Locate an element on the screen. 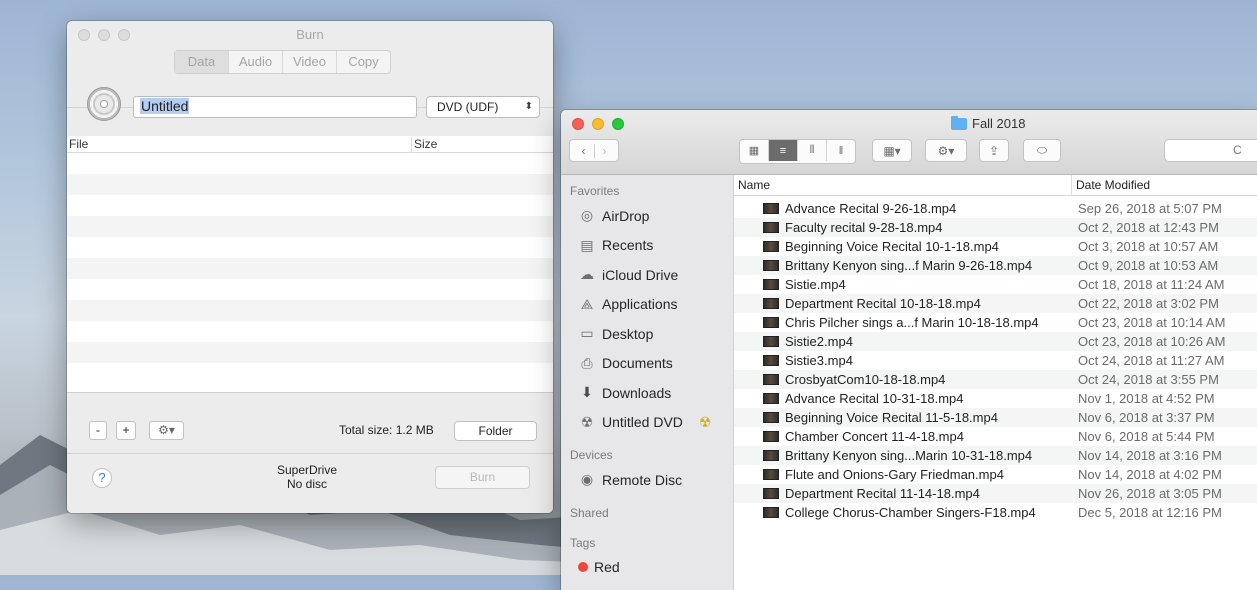 The width and height of the screenshot is (1257, 590). folder-button: Folder is located at coordinates (495, 431).